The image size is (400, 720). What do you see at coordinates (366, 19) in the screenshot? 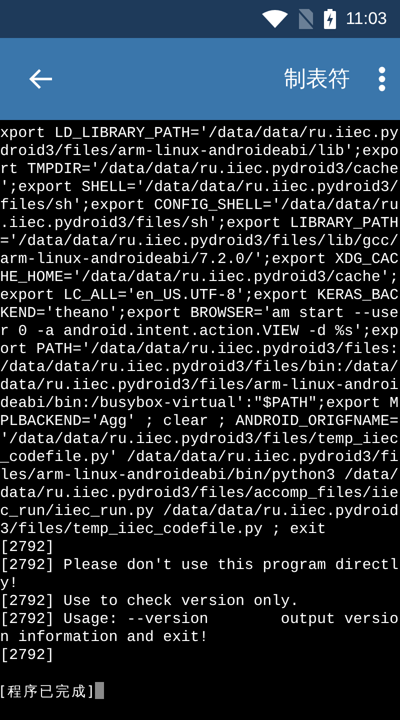
I see `clock: 11:03` at bounding box center [366, 19].